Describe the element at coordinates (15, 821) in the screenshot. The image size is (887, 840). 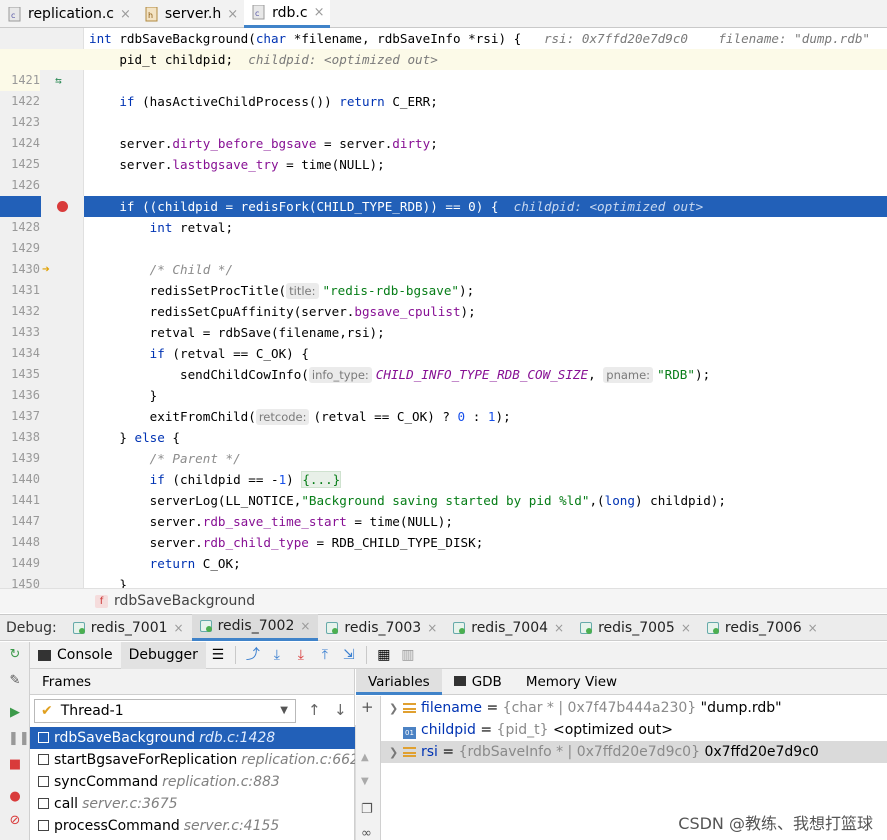
I see `mute-breakpoints-icon: ⊘` at that location.